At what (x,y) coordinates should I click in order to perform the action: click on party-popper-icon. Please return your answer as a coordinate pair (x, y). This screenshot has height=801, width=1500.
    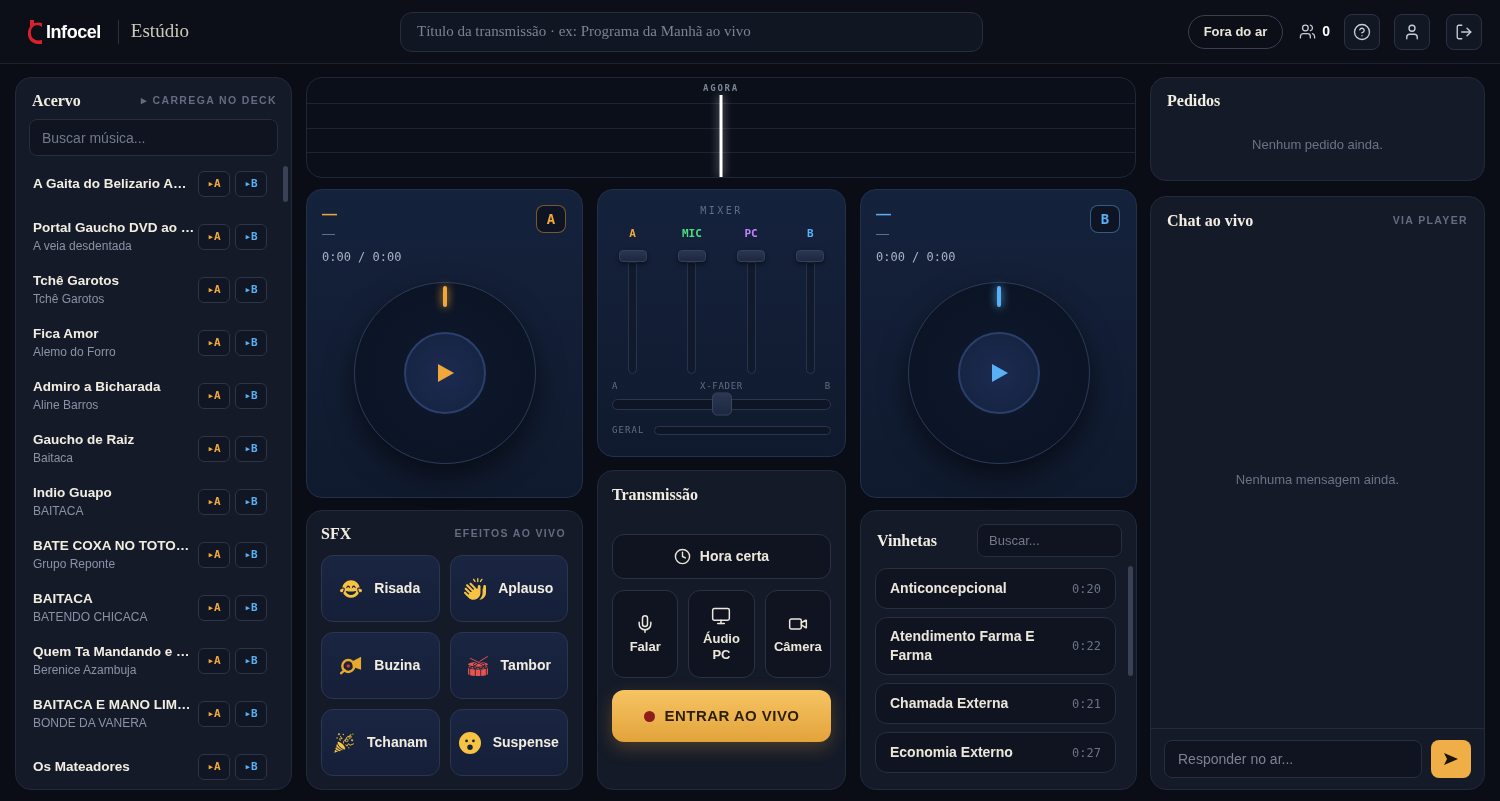
    Looking at the image, I should click on (344, 742).